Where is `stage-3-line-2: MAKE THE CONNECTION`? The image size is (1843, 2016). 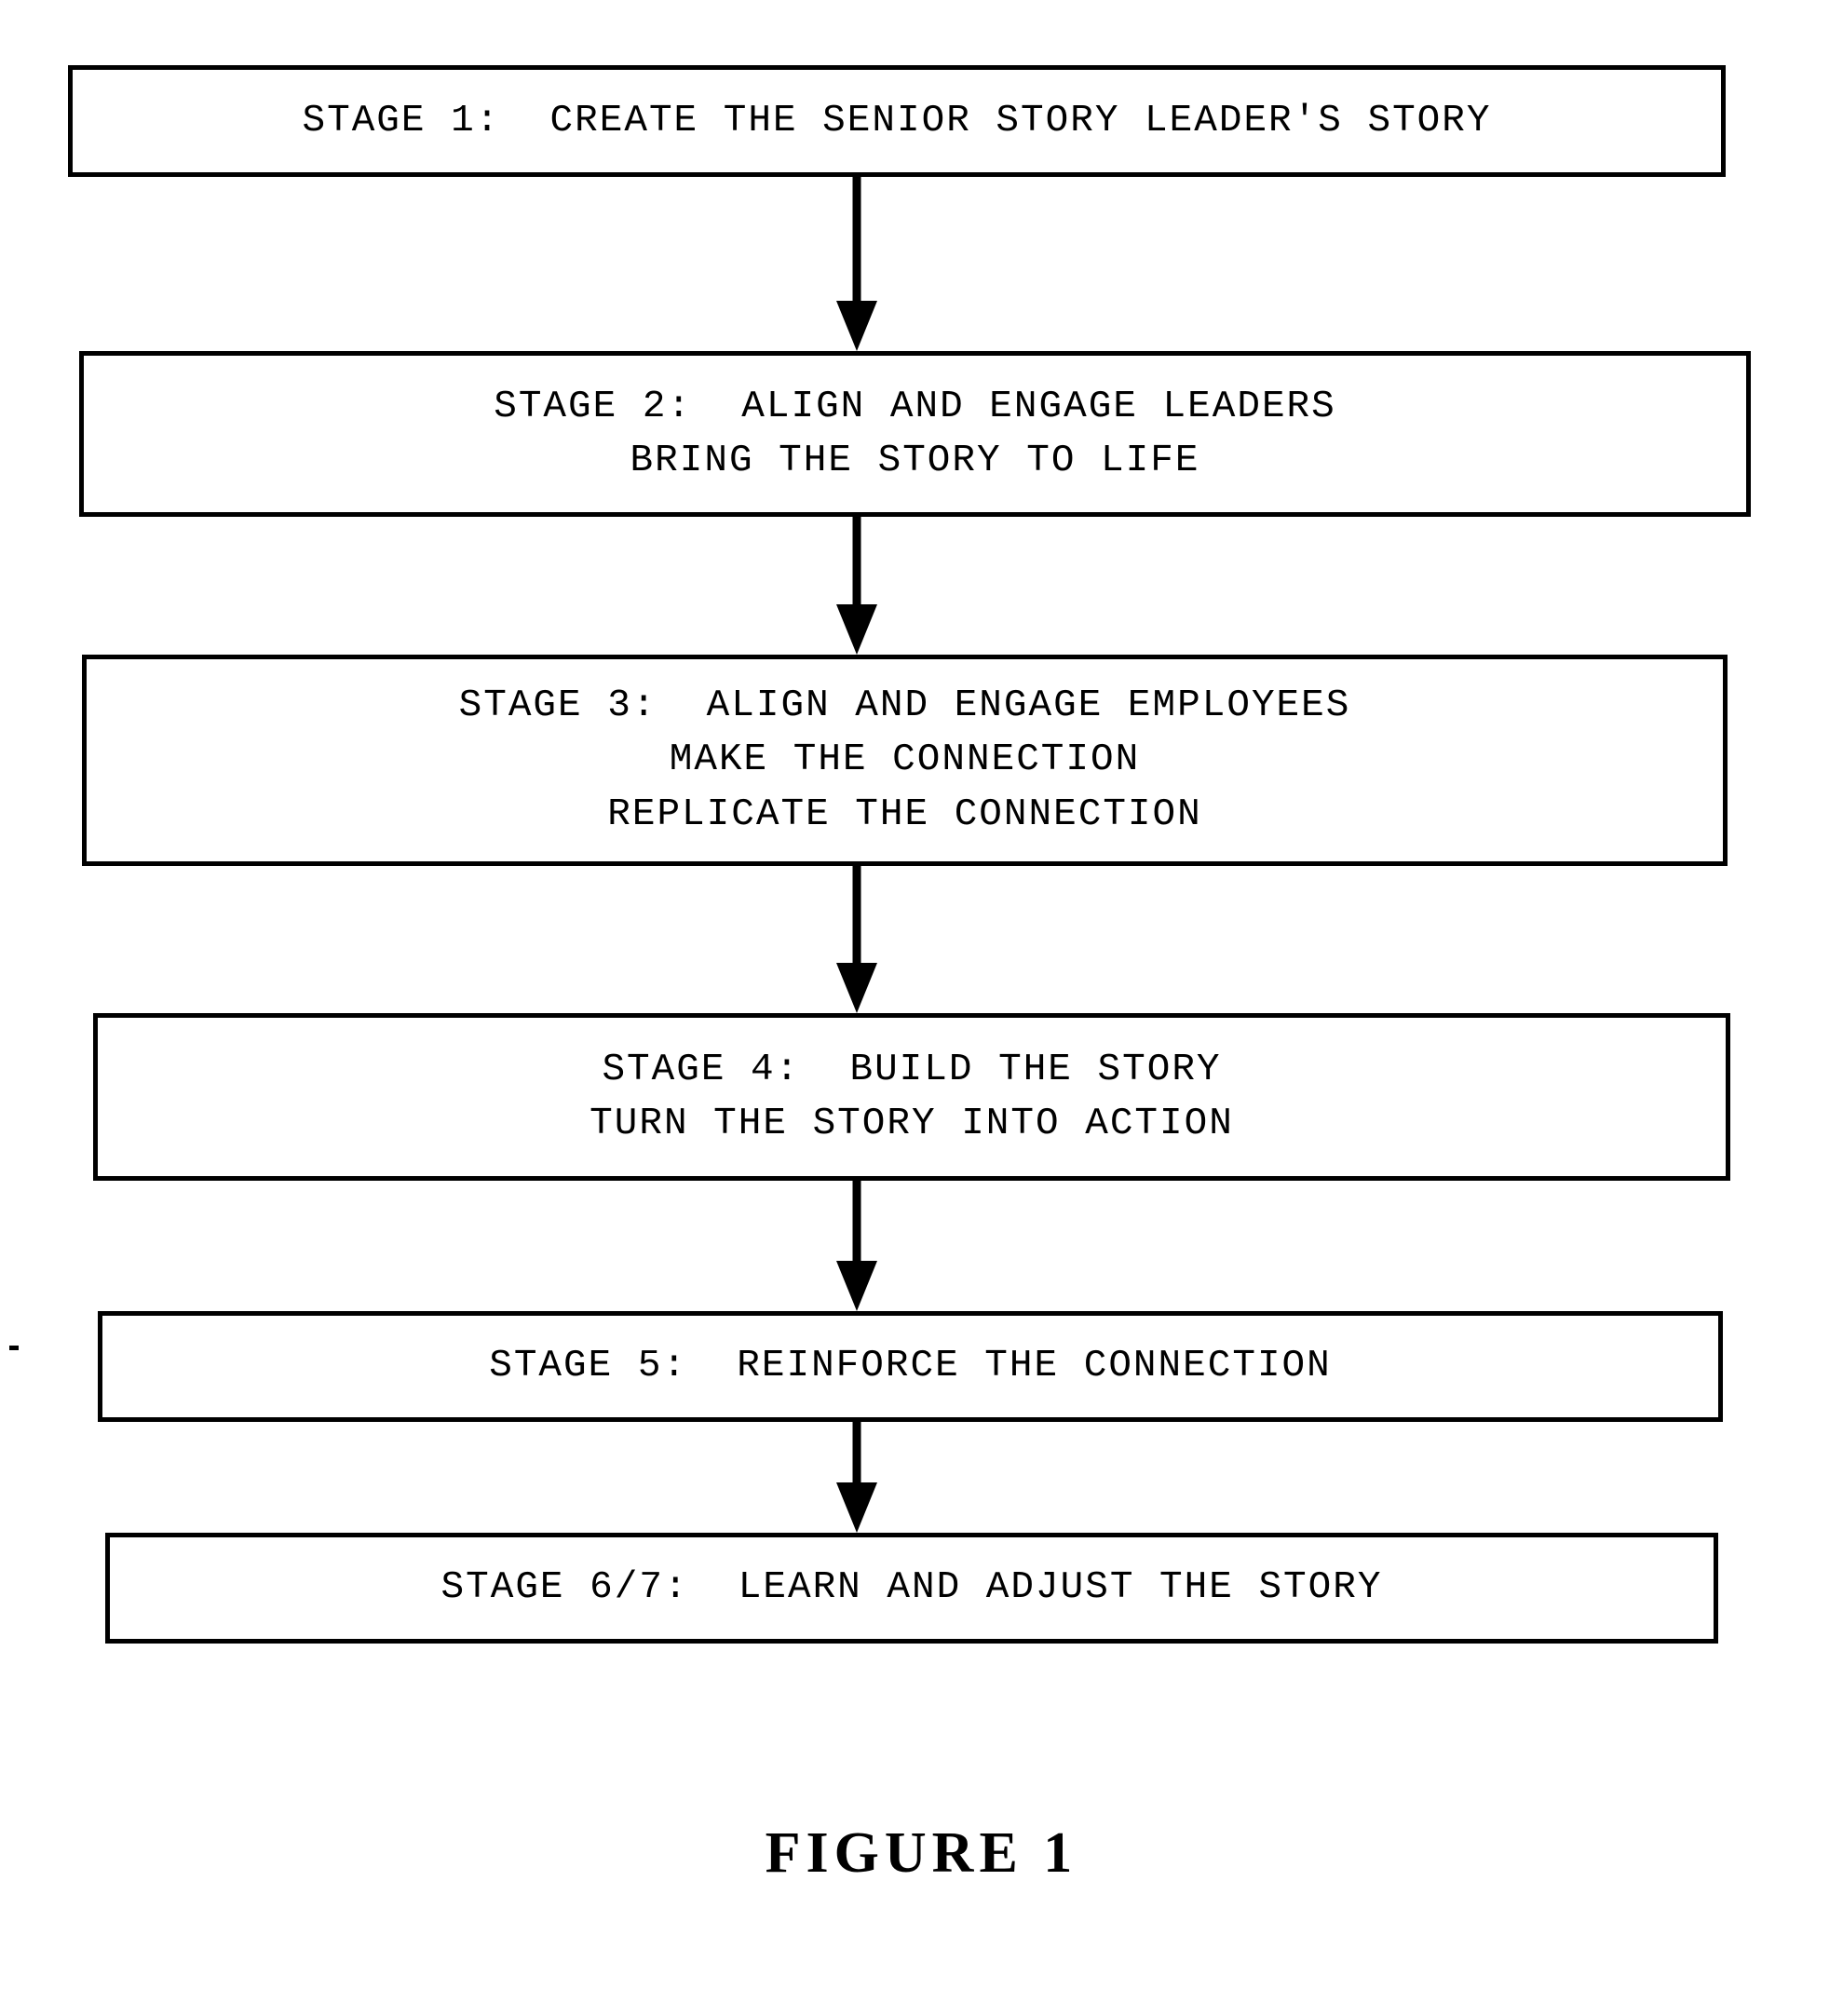
stage-3-line-2: MAKE THE CONNECTION is located at coordinates (905, 760).